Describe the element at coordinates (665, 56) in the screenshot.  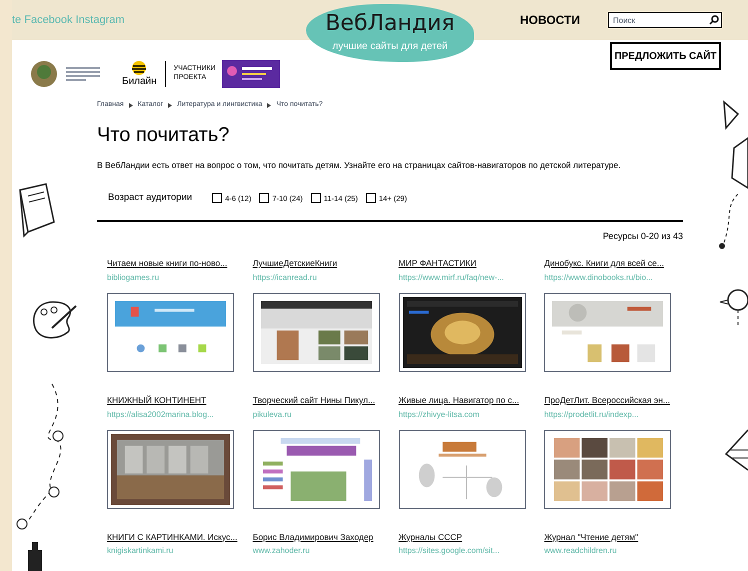
I see `suggest-site-button: ПРЕДЛОЖИТЬ САЙТ` at that location.